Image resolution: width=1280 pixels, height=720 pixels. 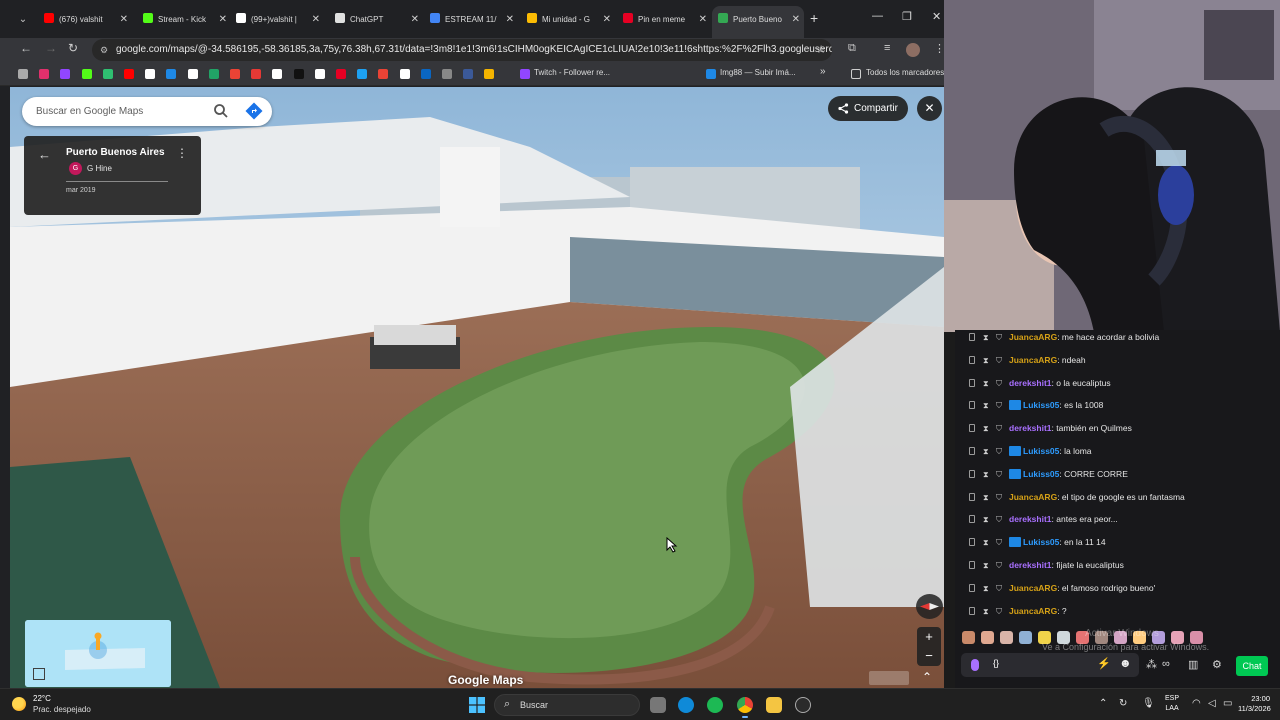 I want to click on new-tab-button: +, so click(x=814, y=18).